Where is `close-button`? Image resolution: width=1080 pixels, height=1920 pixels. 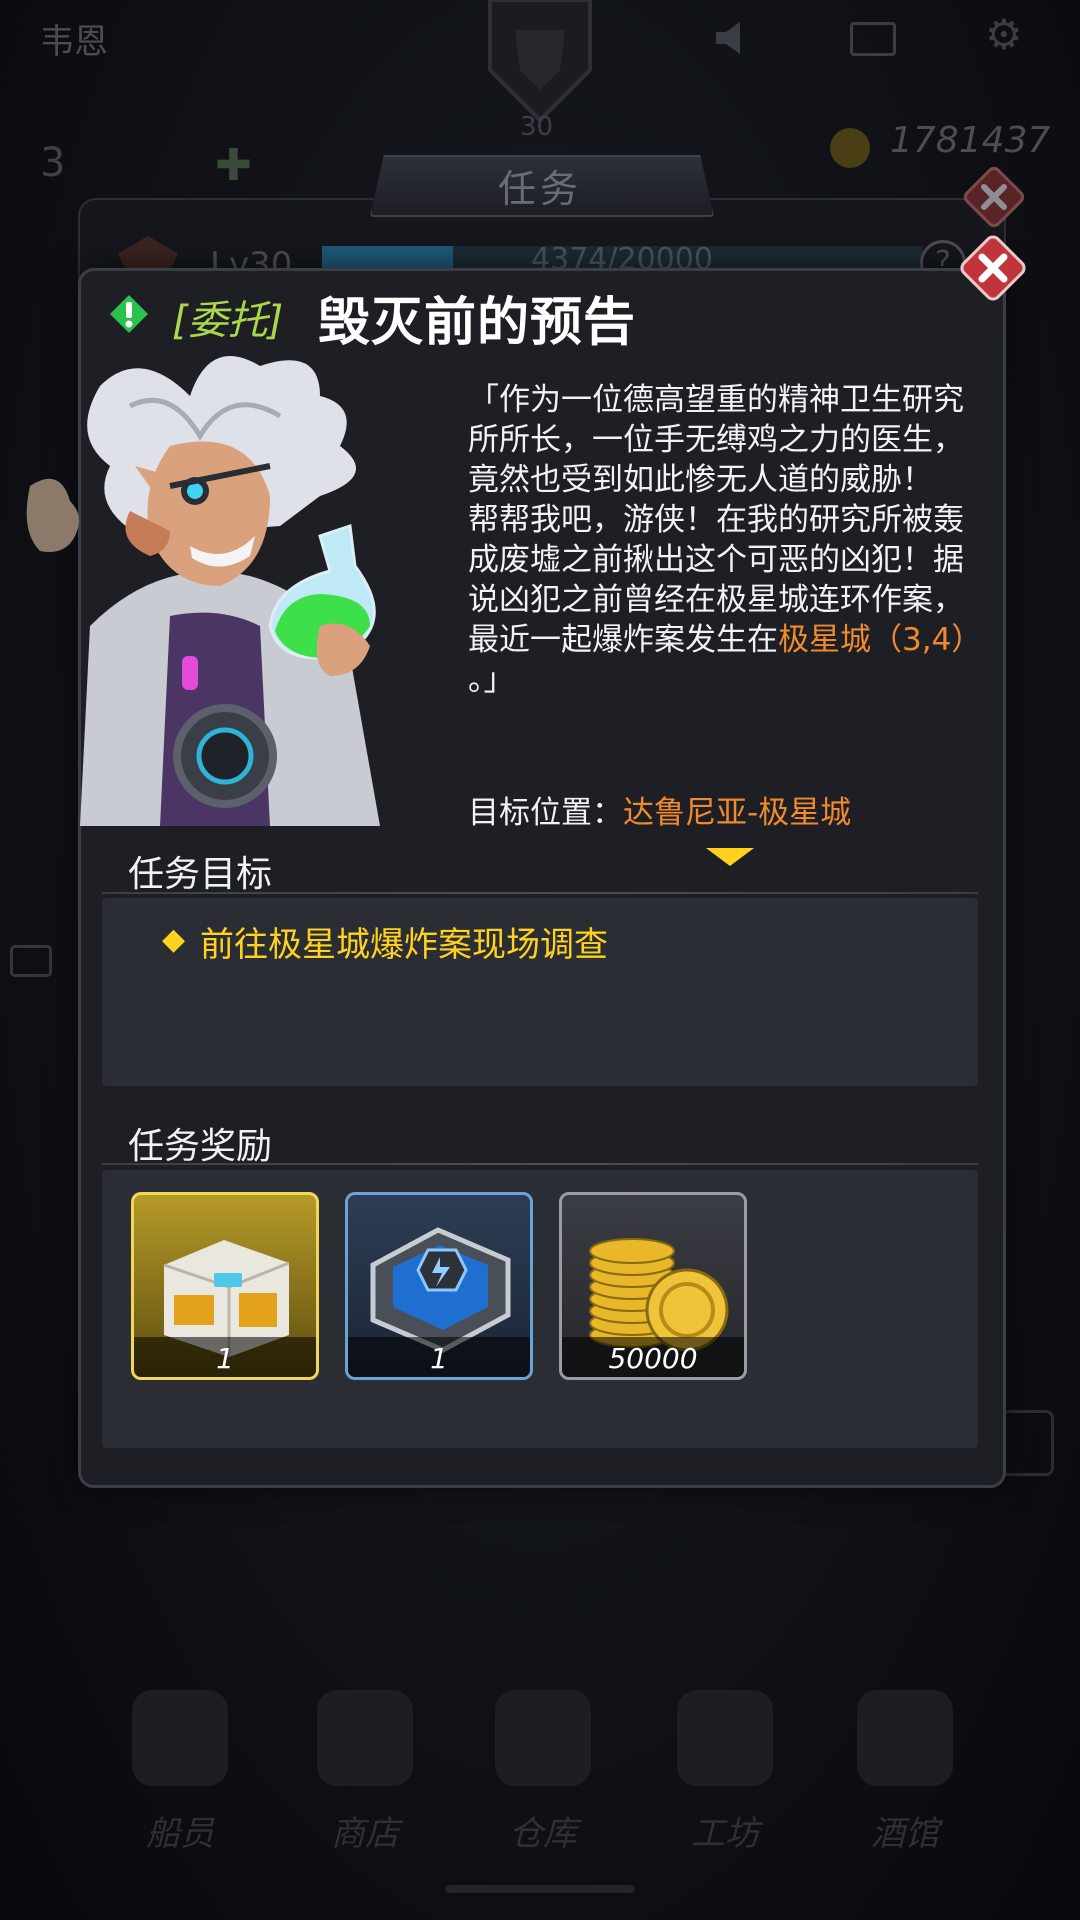 close-button is located at coordinates (993, 268).